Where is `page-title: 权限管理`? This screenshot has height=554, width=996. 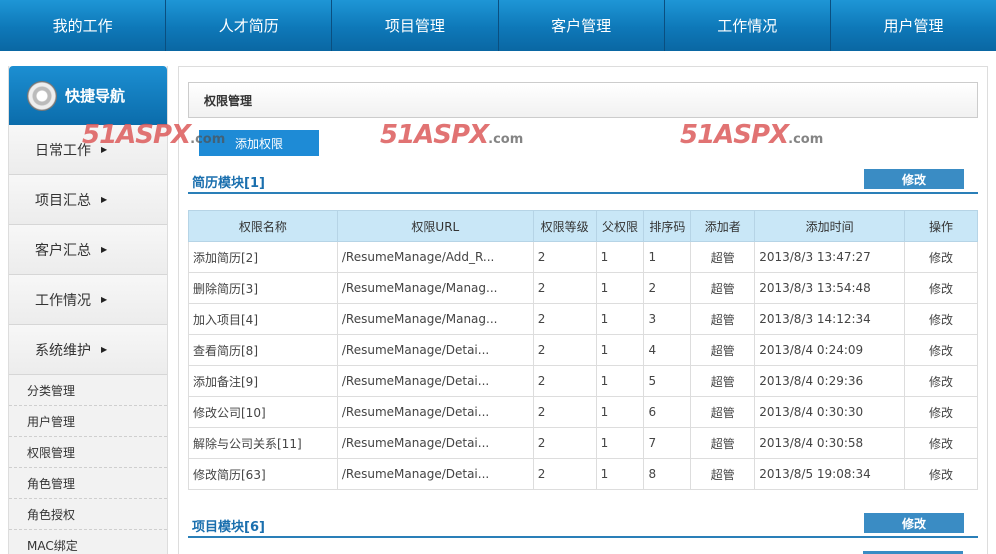 page-title: 权限管理 is located at coordinates (583, 100).